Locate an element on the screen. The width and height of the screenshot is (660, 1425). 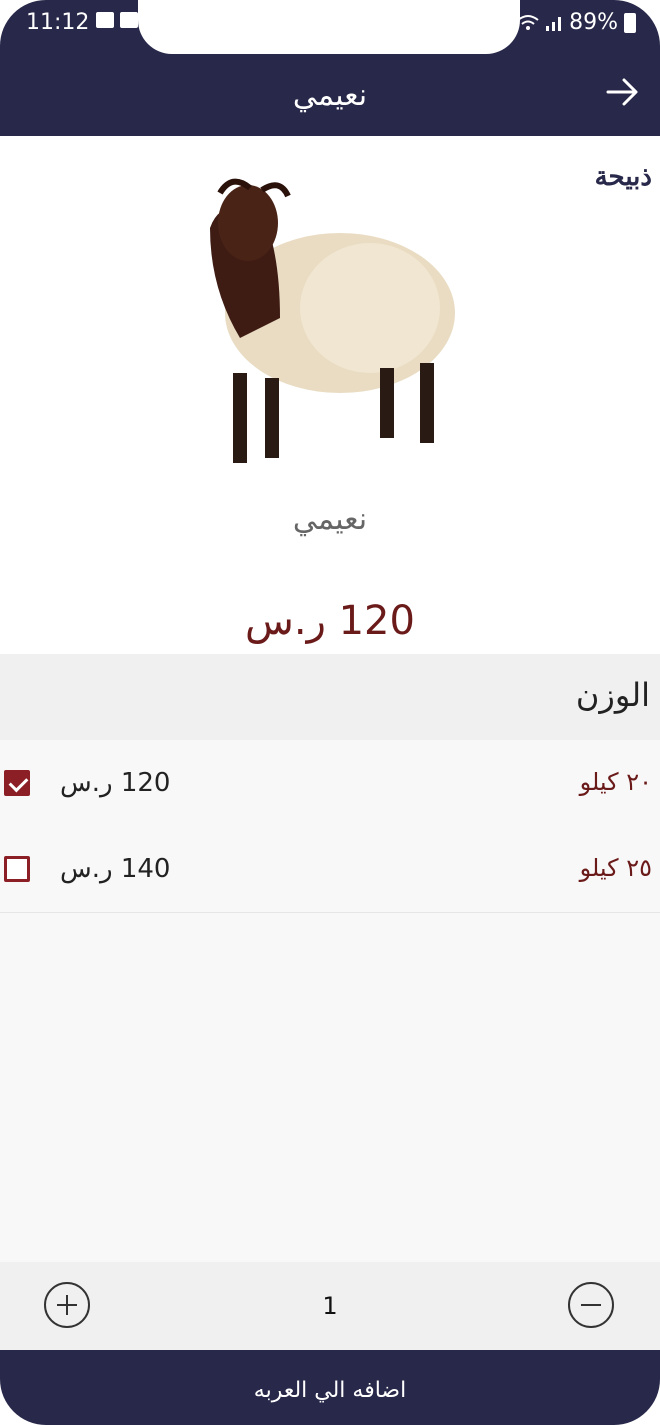
weight-section-header: الوزن is located at coordinates (330, 697).